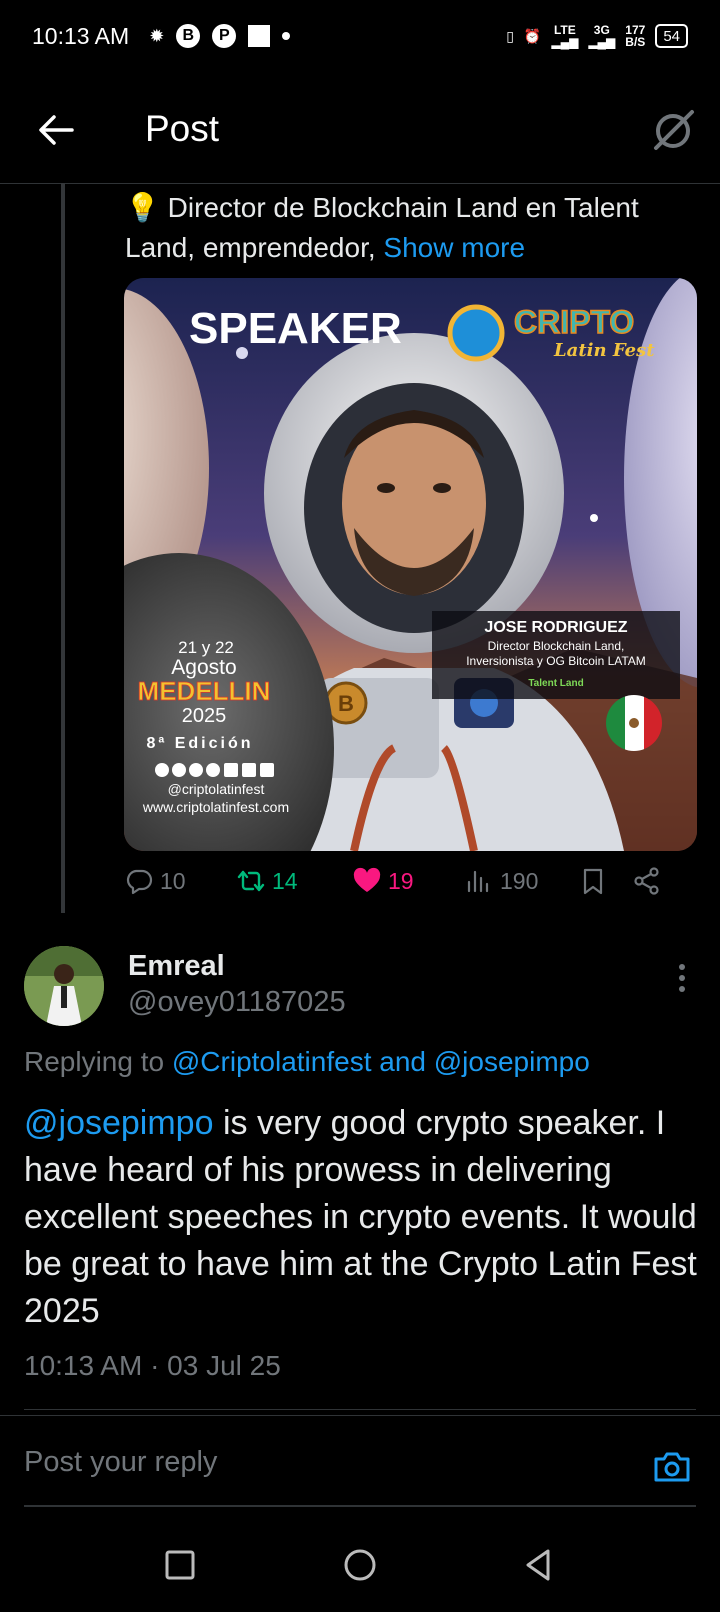 The height and width of the screenshot is (1612, 720). What do you see at coordinates (556, 646) in the screenshot?
I see `speaker-role-line-1: Director Blockchain Land,` at bounding box center [556, 646].